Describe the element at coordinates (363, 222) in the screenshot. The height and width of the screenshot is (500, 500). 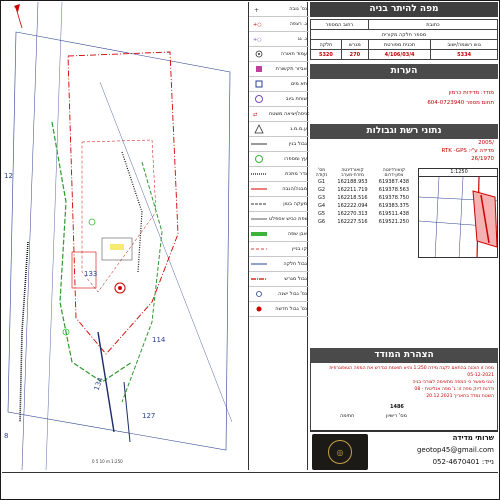
I see `coordinate-row: G6 162227.516 619521.250` at that location.